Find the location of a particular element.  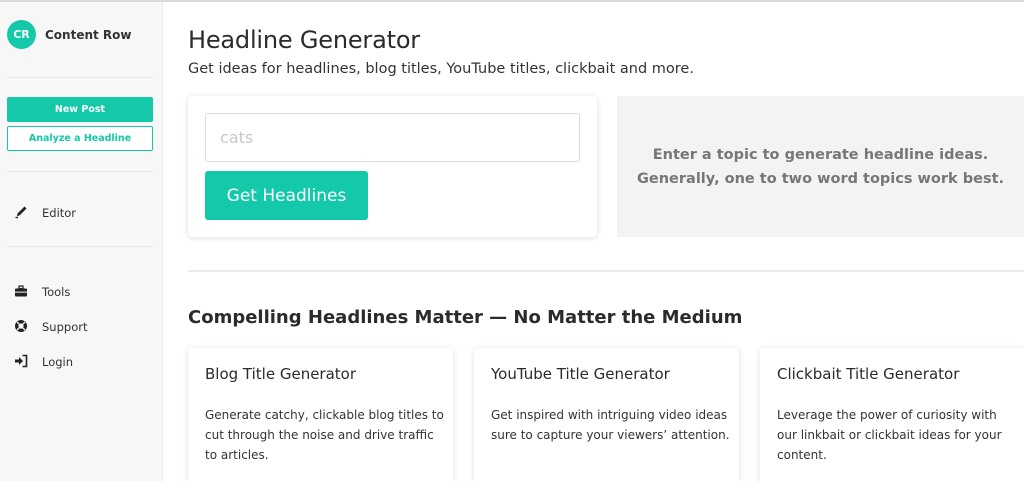

section-divider is located at coordinates (606, 271).